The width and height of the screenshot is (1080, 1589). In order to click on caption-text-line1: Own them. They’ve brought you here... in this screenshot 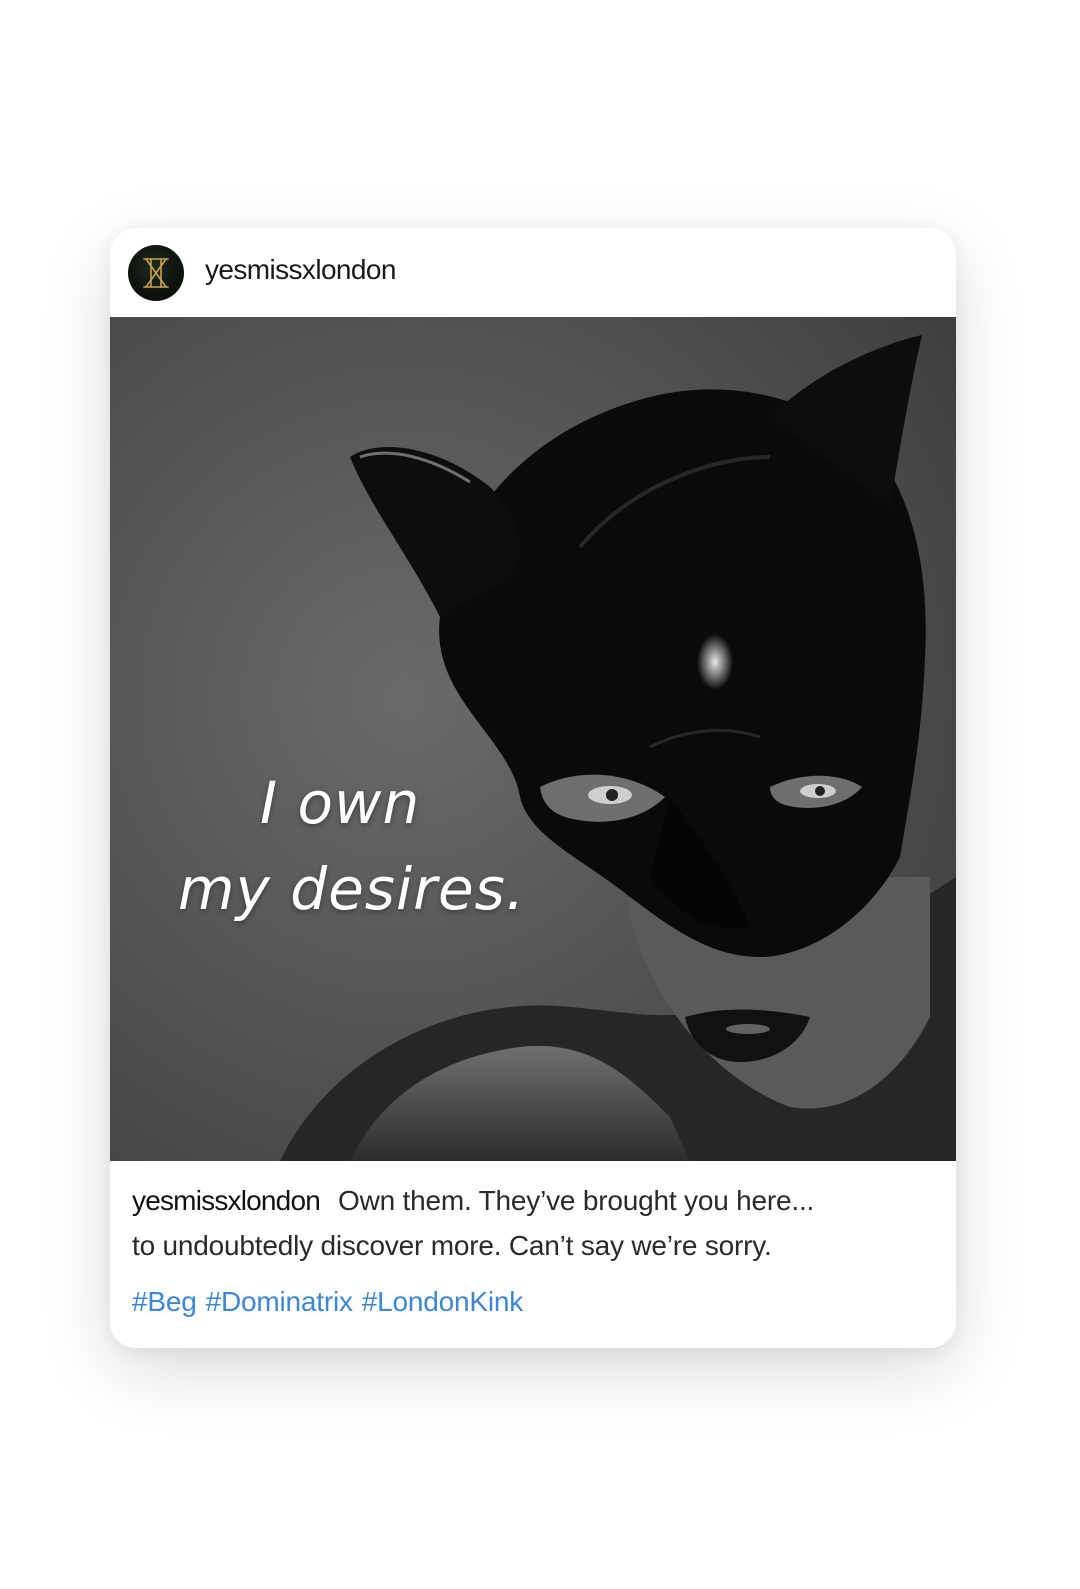, I will do `click(576, 1200)`.